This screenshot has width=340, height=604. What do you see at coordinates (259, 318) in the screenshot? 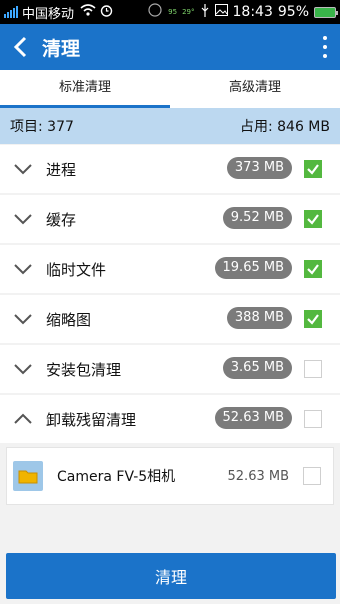
I see `size-badge: 388 MB` at bounding box center [259, 318].